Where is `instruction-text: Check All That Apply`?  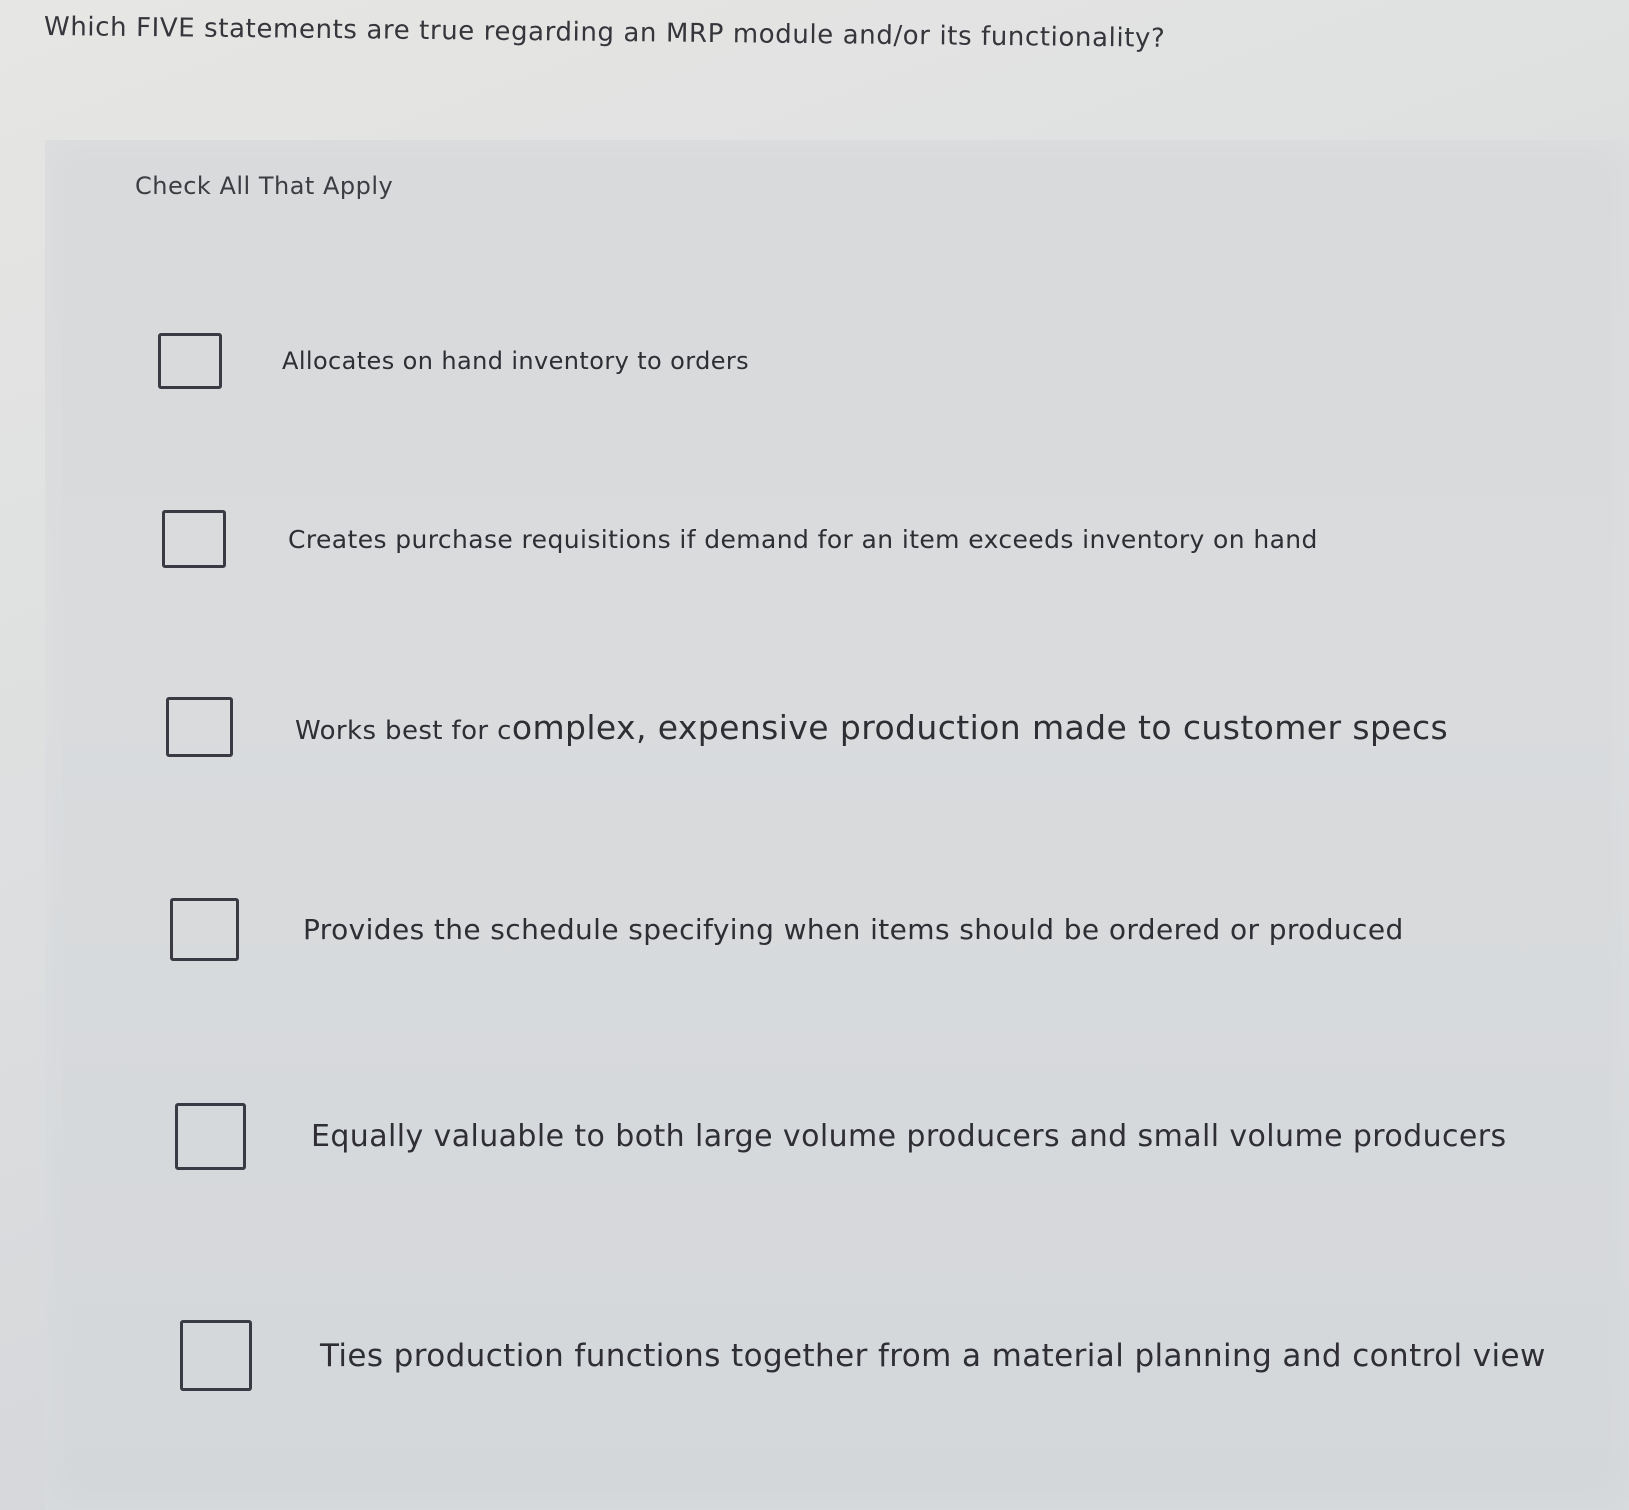
instruction-text: Check All That Apply is located at coordinates (264, 186).